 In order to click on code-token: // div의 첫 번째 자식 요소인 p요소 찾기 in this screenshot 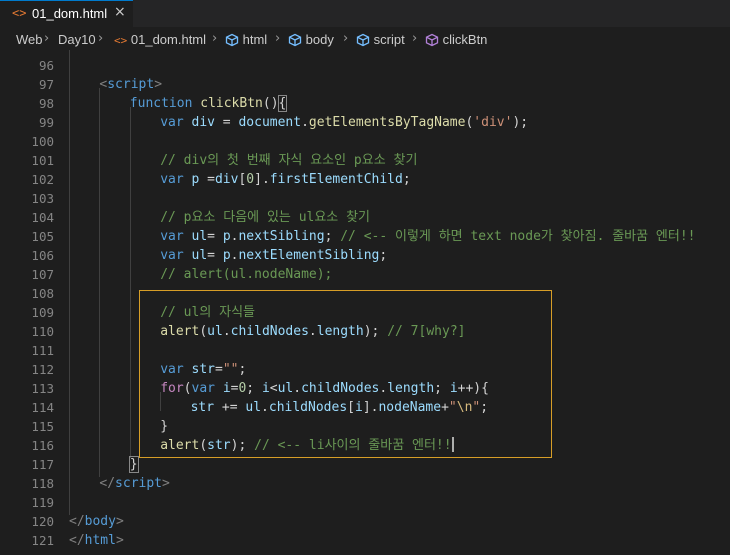, I will do `click(289, 160)`.